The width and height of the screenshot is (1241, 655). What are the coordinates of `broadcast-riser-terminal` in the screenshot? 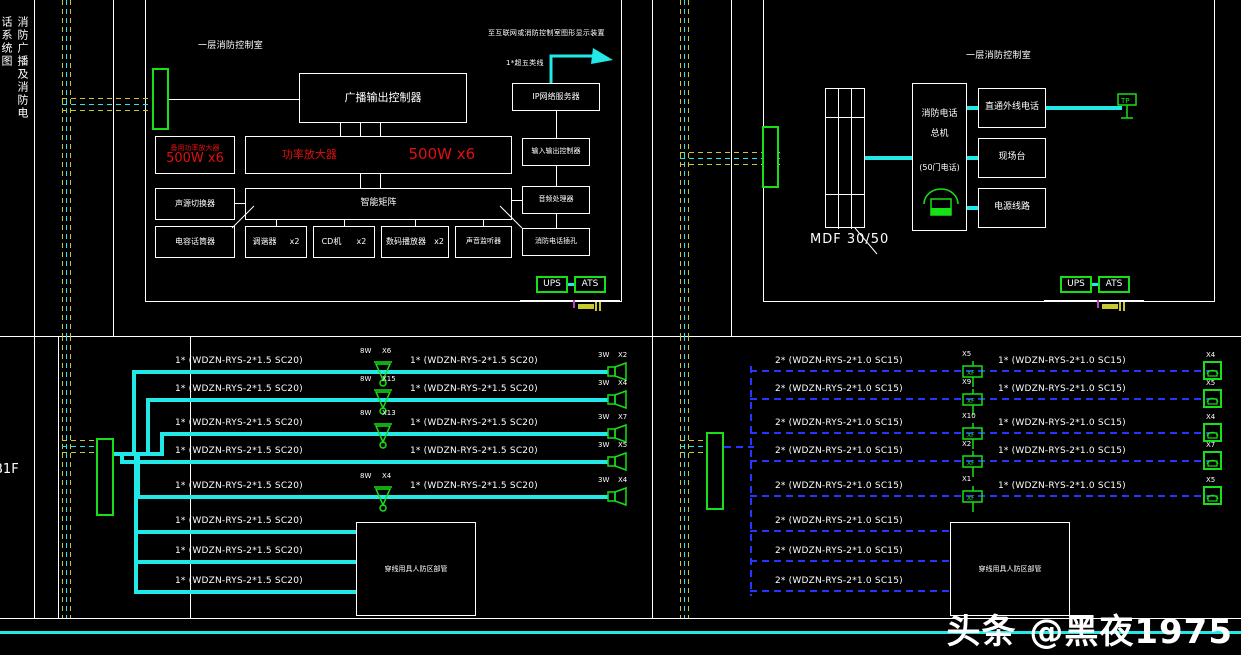 It's located at (160, 99).